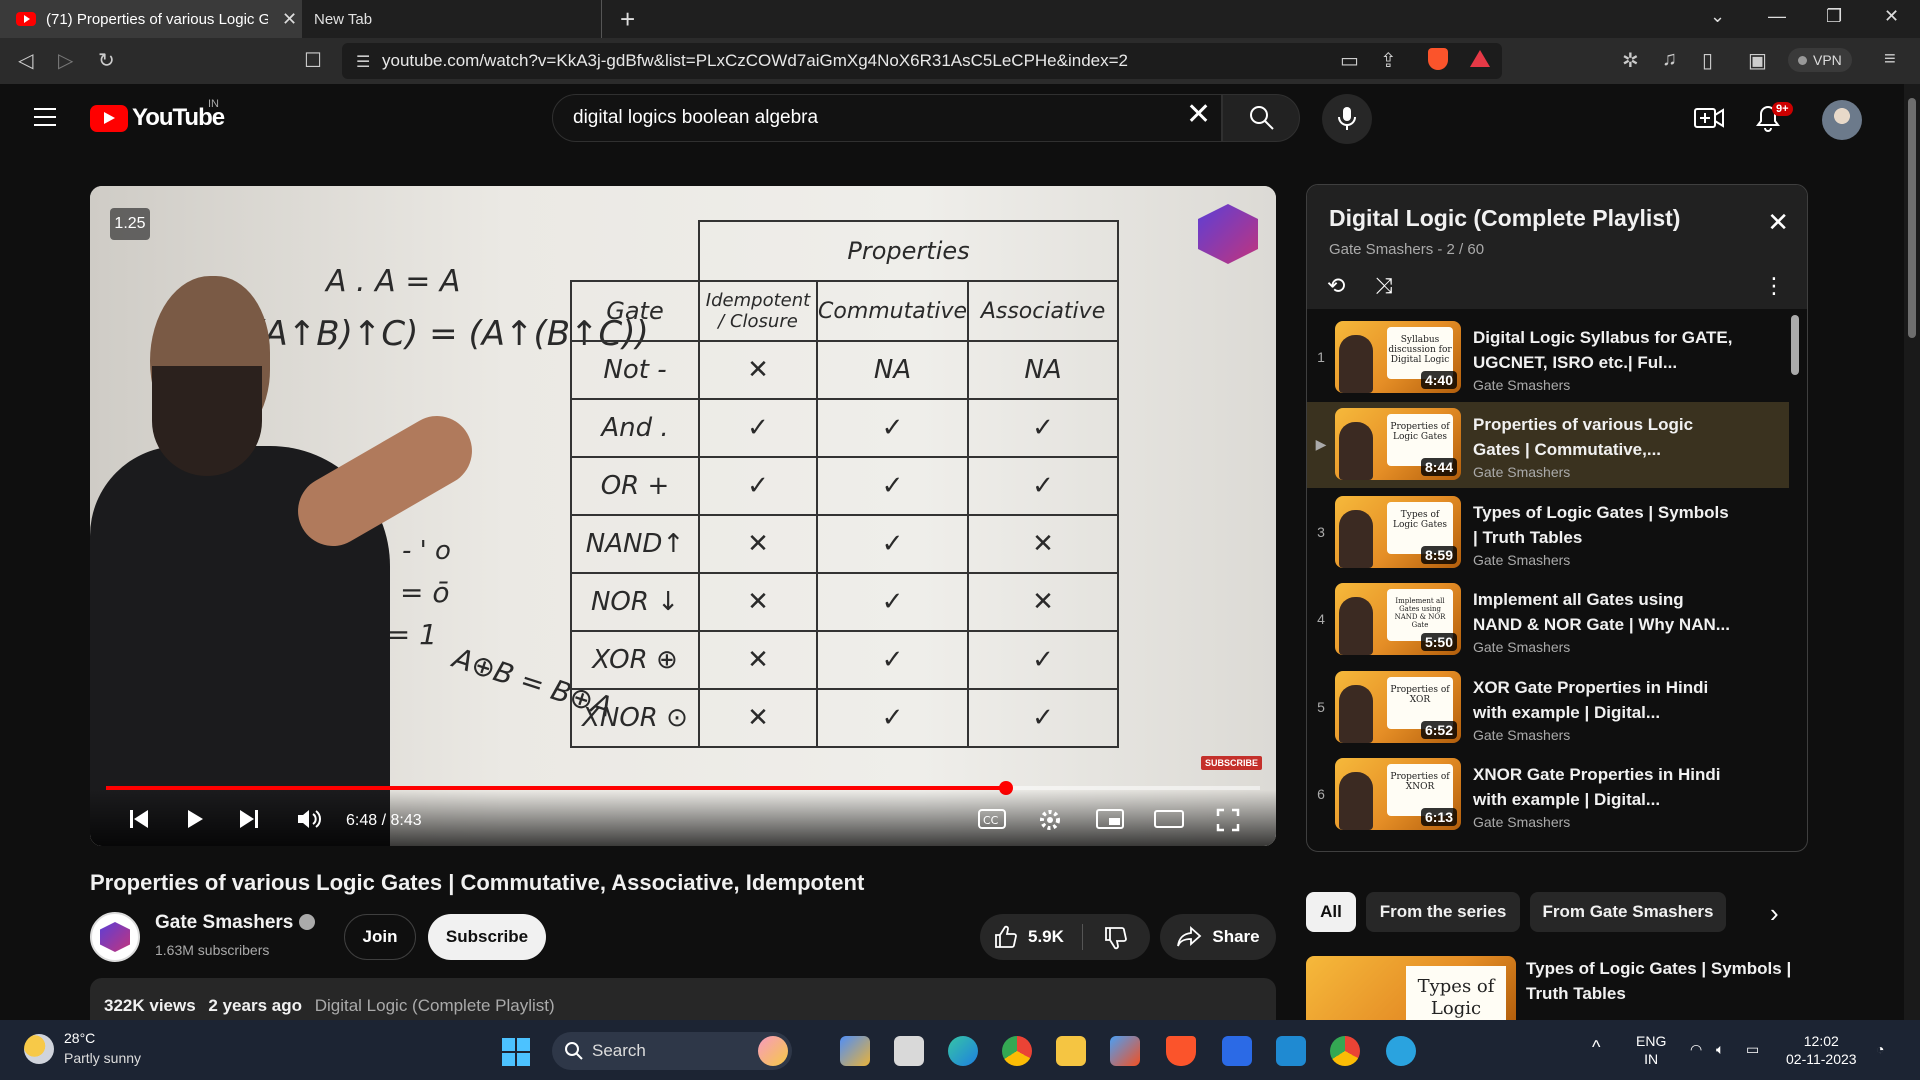  Describe the element at coordinates (1331, 912) in the screenshot. I see `chip-all: All` at that location.